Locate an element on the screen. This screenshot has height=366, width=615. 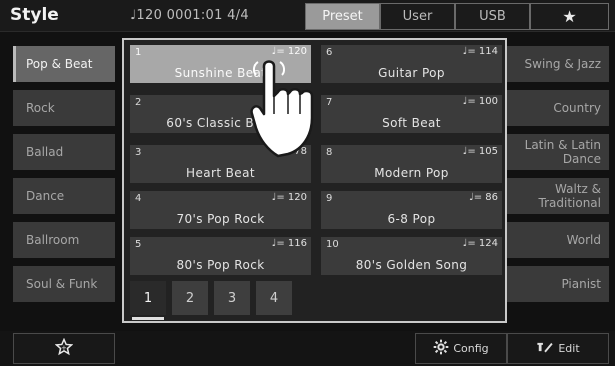
star-outline-icon: + is located at coordinates (64, 348).